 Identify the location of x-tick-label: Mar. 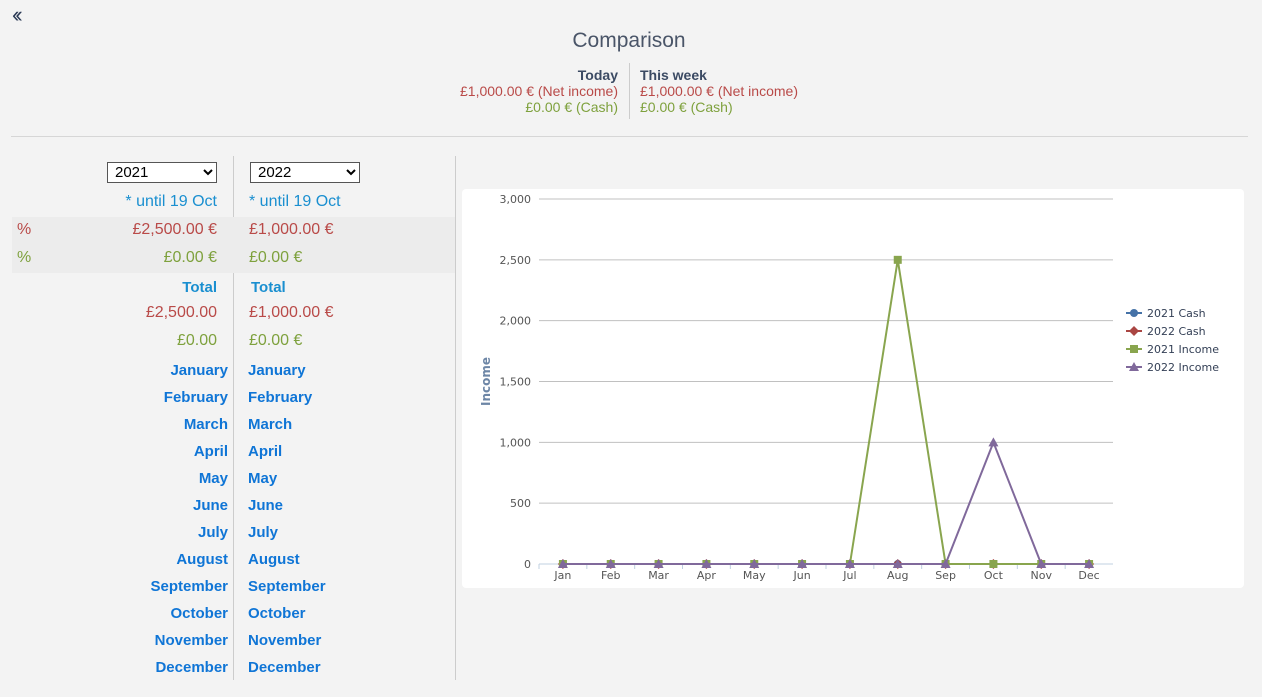
(658, 575).